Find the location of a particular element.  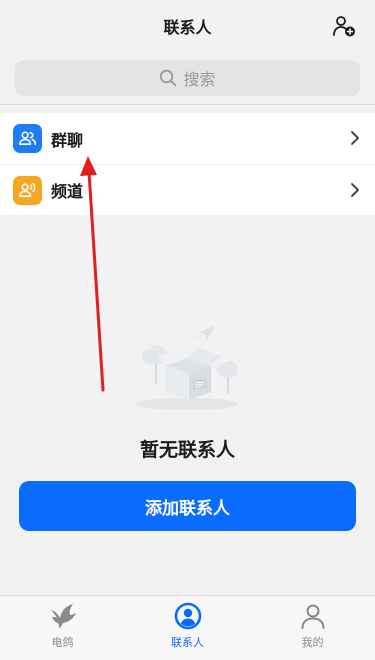

tab-contacts: 联系人 is located at coordinates (187, 628).